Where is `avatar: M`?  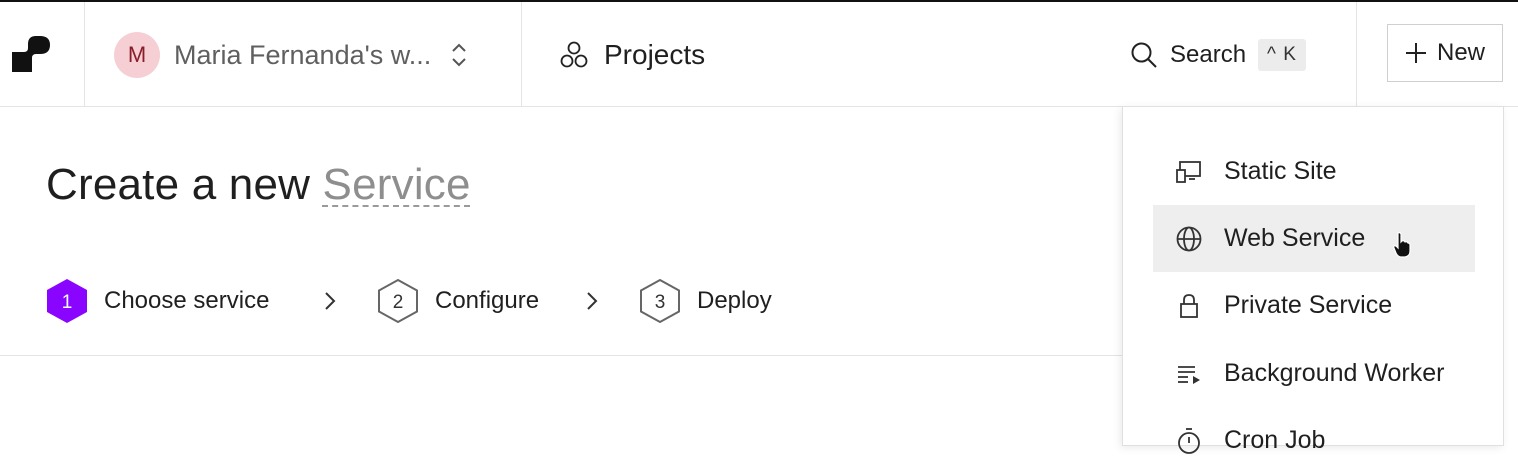 avatar: M is located at coordinates (137, 55).